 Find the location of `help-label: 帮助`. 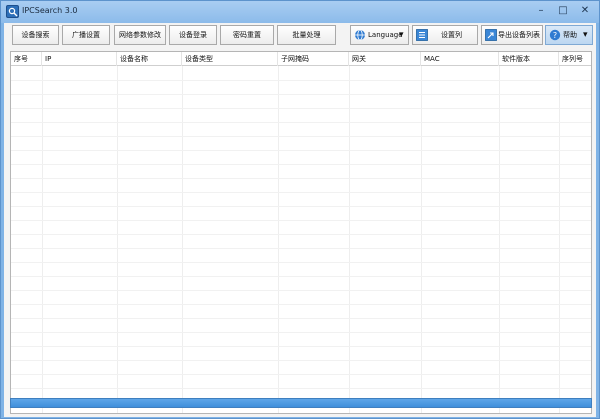

help-label: 帮助 is located at coordinates (570, 35).